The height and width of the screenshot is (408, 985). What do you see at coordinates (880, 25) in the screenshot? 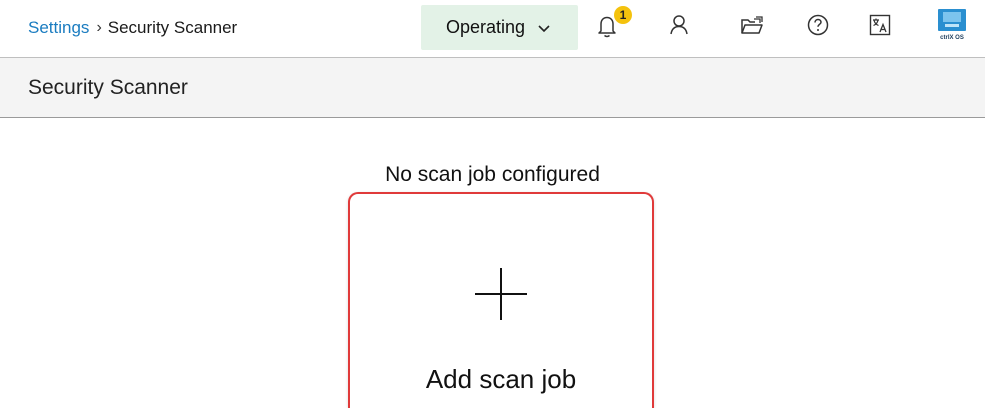
I see `translate-icon` at bounding box center [880, 25].